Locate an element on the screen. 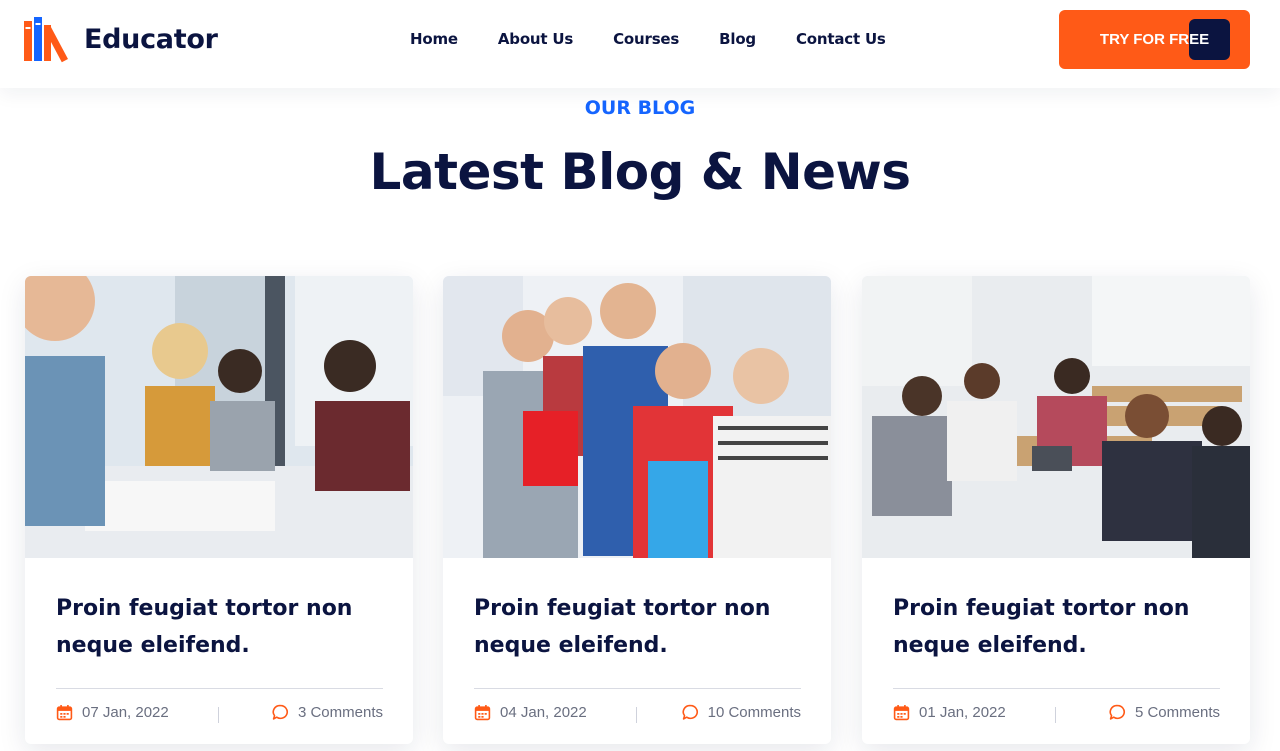  post-comments-text: 10 Comments is located at coordinates (754, 712).